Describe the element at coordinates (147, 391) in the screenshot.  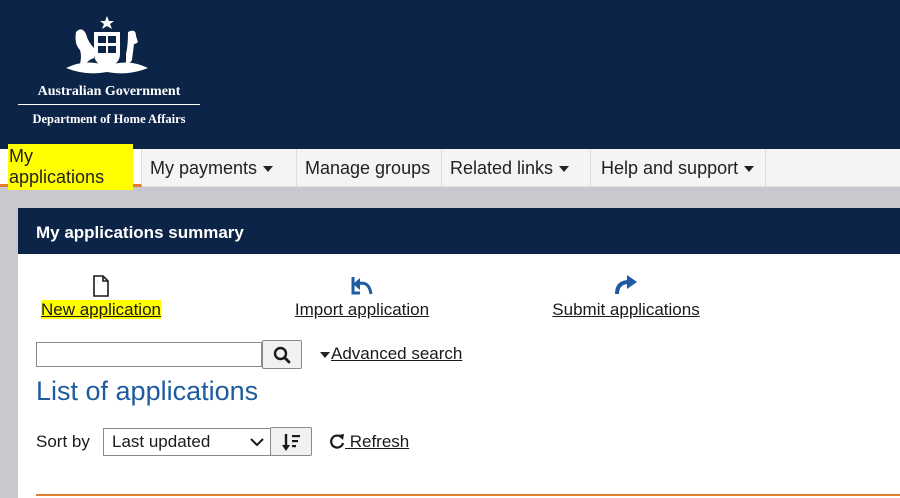
I see `list-title: List of applications` at that location.